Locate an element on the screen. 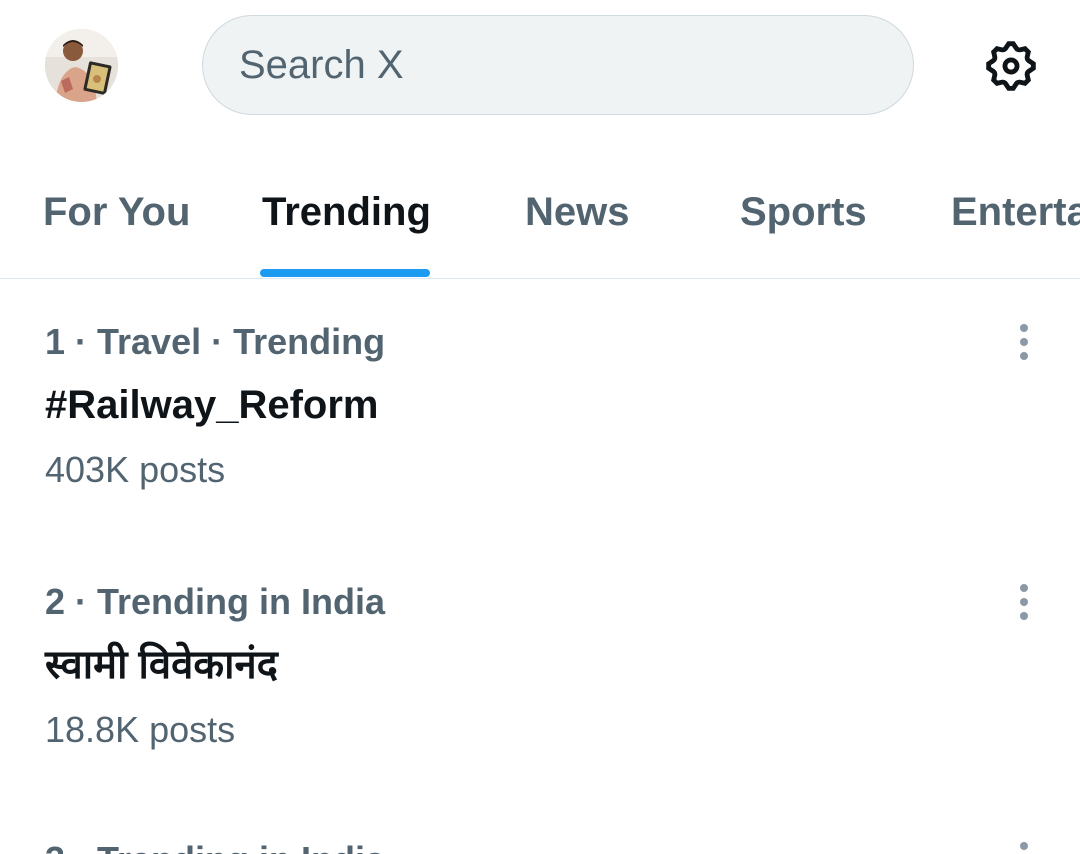 This screenshot has height=854, width=1080. trend-context: 1 · Travel · Trending is located at coordinates (215, 341).